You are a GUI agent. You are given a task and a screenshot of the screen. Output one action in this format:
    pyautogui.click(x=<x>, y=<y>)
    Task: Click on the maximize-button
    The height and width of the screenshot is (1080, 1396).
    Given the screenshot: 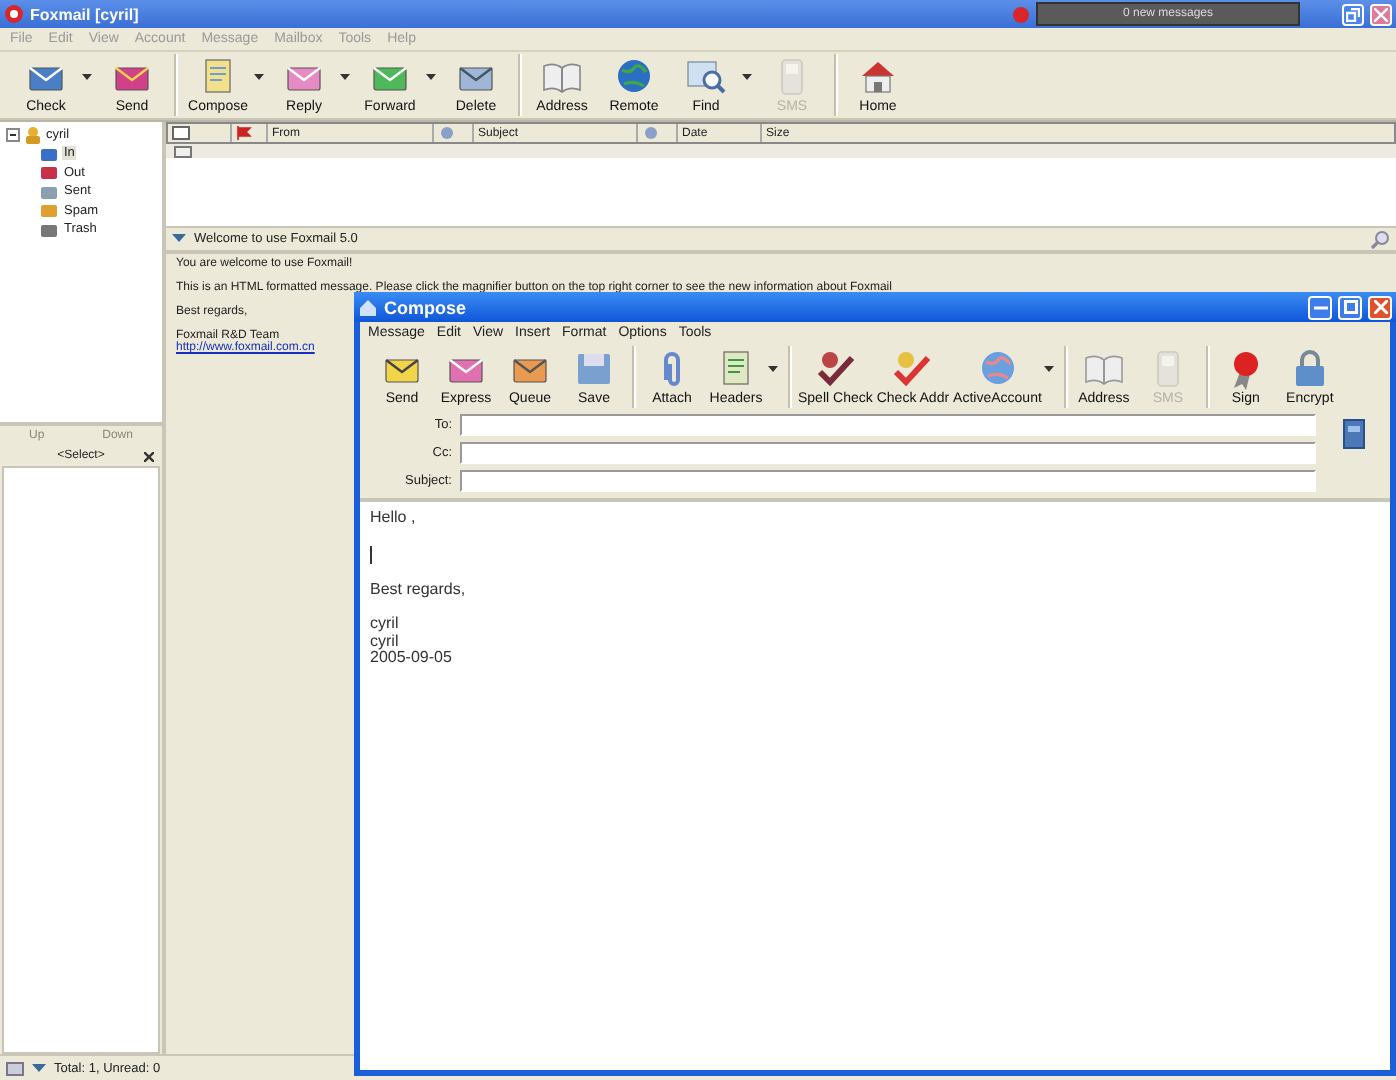 What is the action you would take?
    pyautogui.click(x=1350, y=307)
    